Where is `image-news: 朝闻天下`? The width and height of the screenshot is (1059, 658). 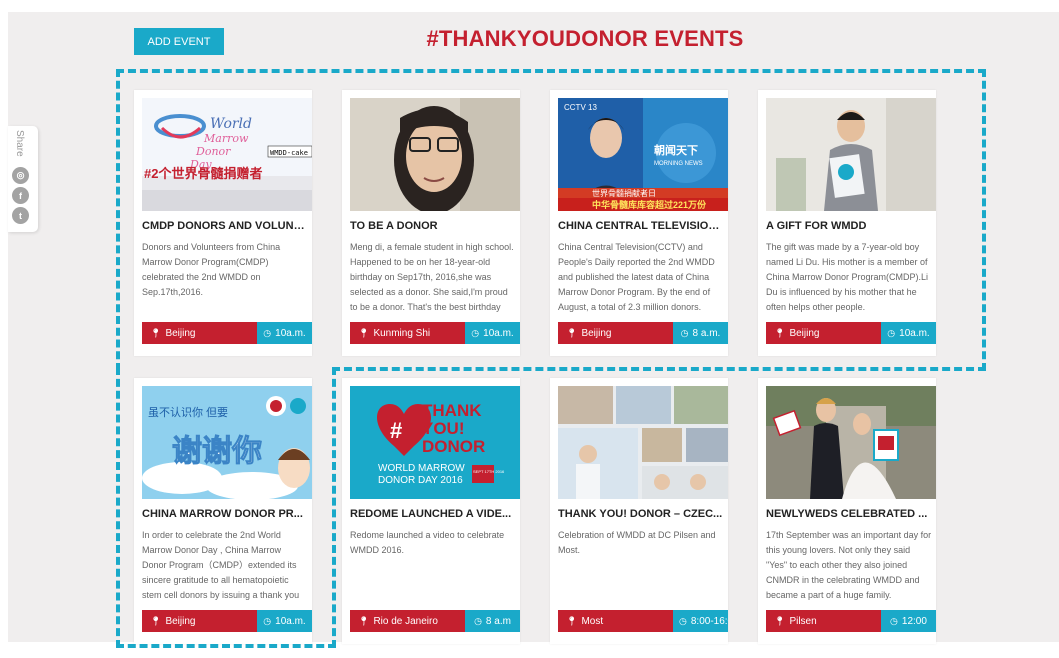 image-news: 朝闻天下 is located at coordinates (676, 150).